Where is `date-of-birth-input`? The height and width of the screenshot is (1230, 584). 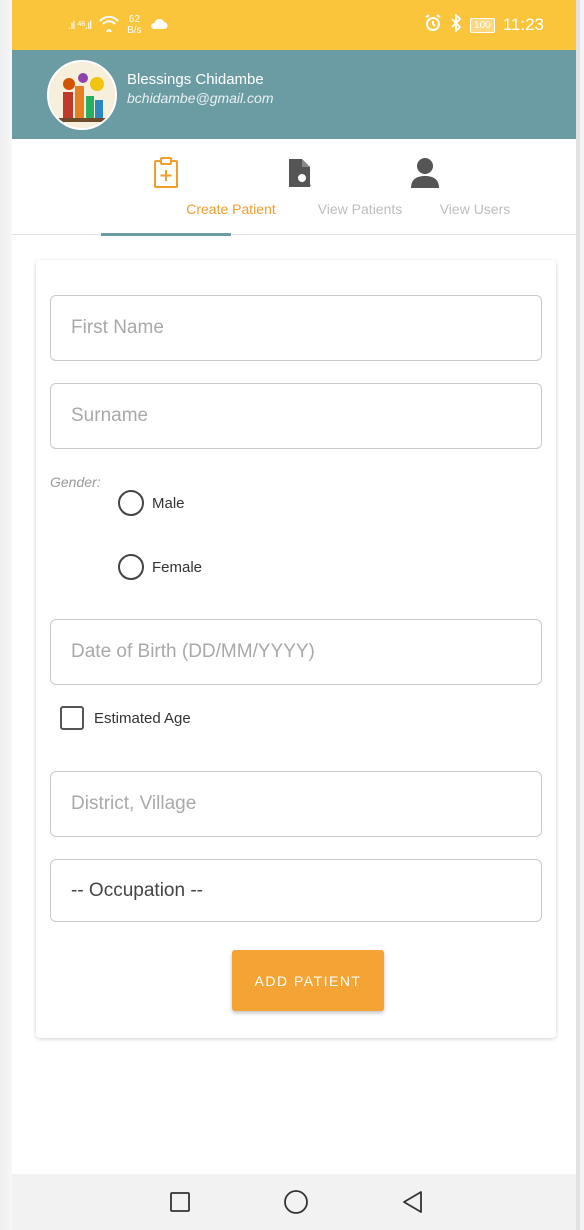 date-of-birth-input is located at coordinates (306, 652).